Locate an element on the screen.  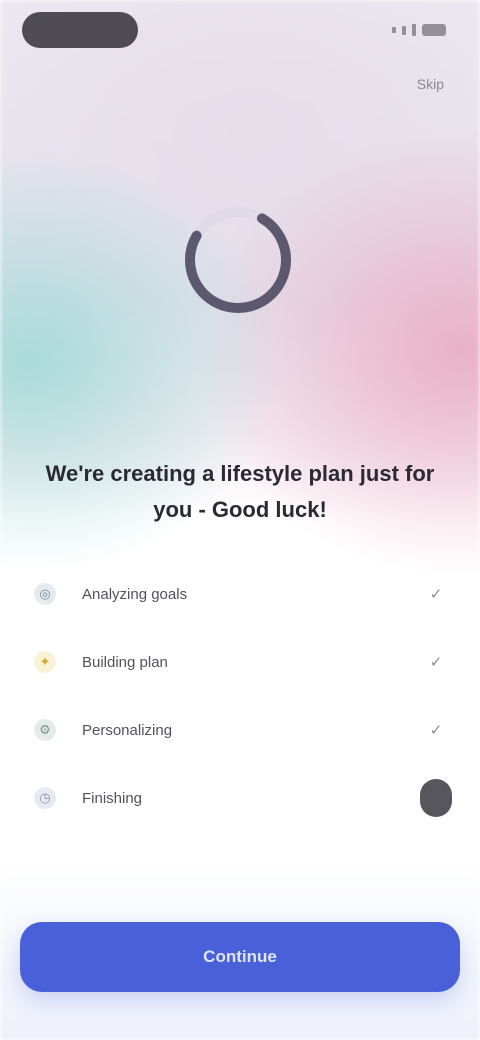
list-item: ◷ Finishing is located at coordinates (243, 798).